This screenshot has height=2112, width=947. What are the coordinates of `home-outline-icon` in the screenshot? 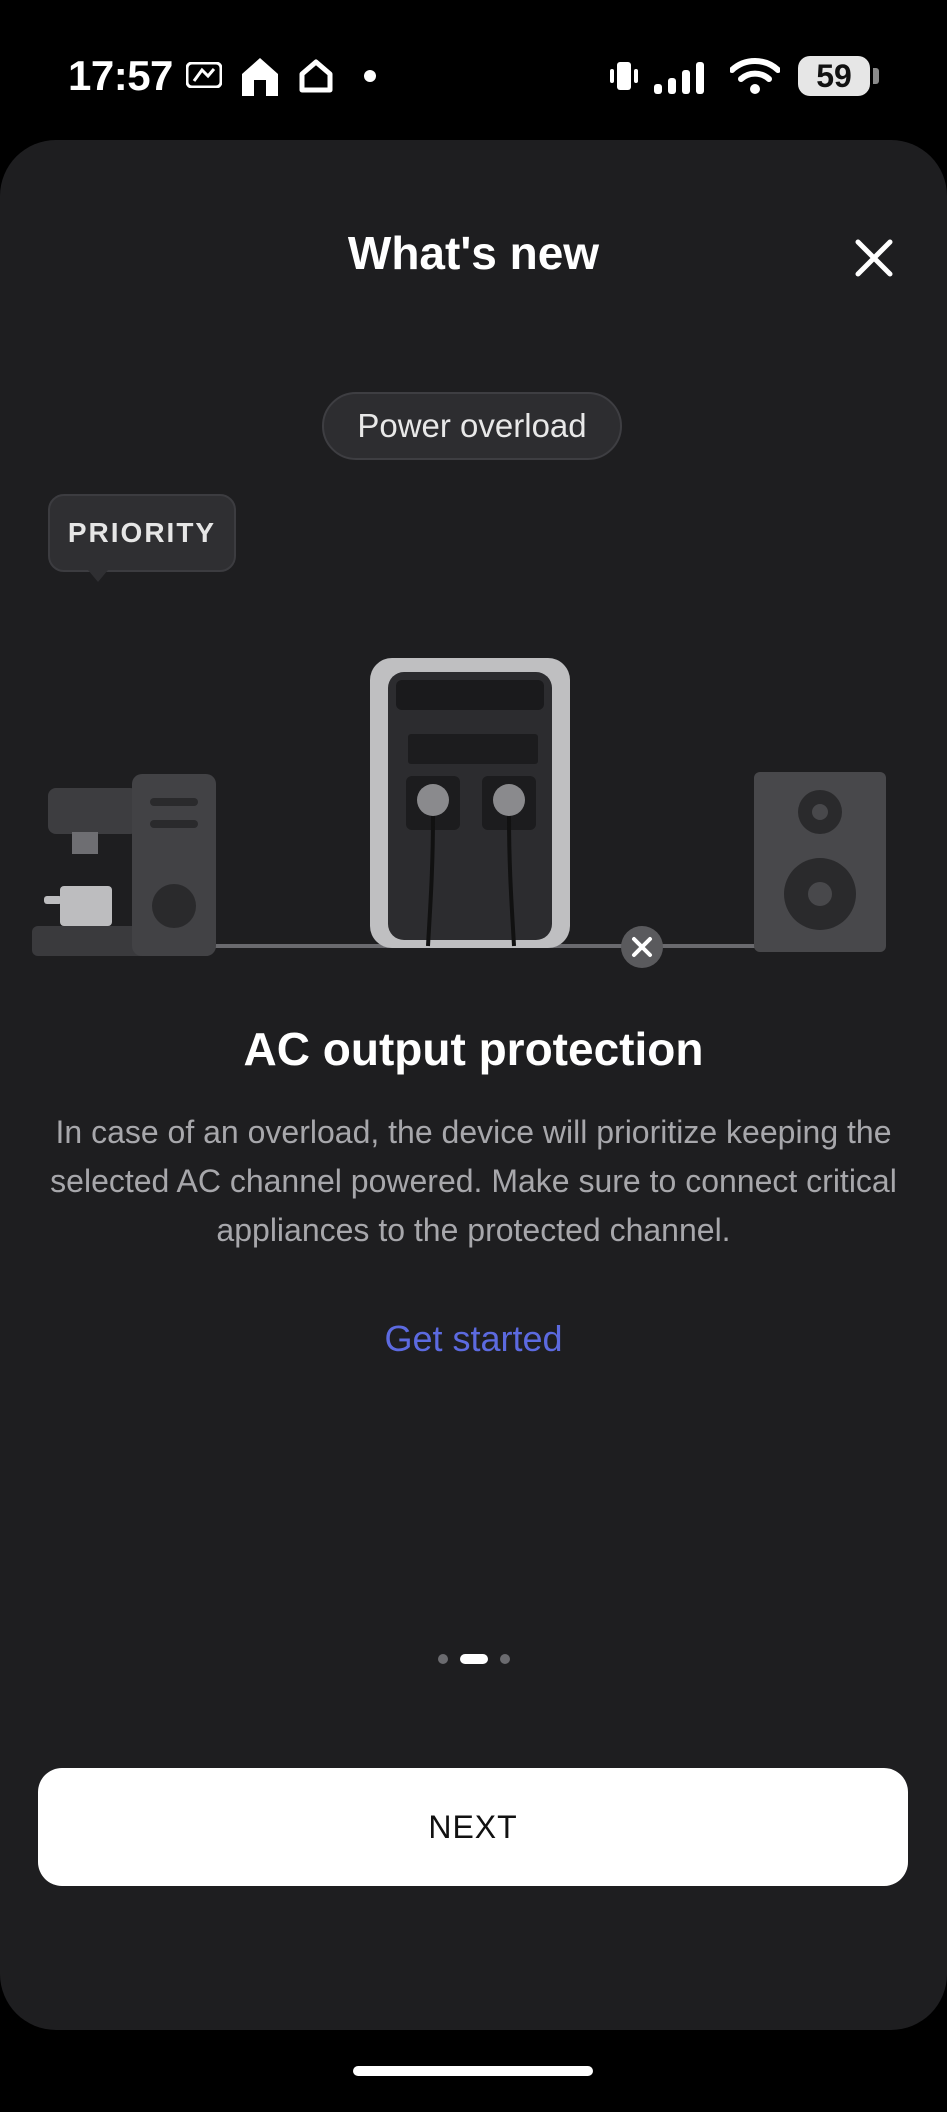 It's located at (316, 76).